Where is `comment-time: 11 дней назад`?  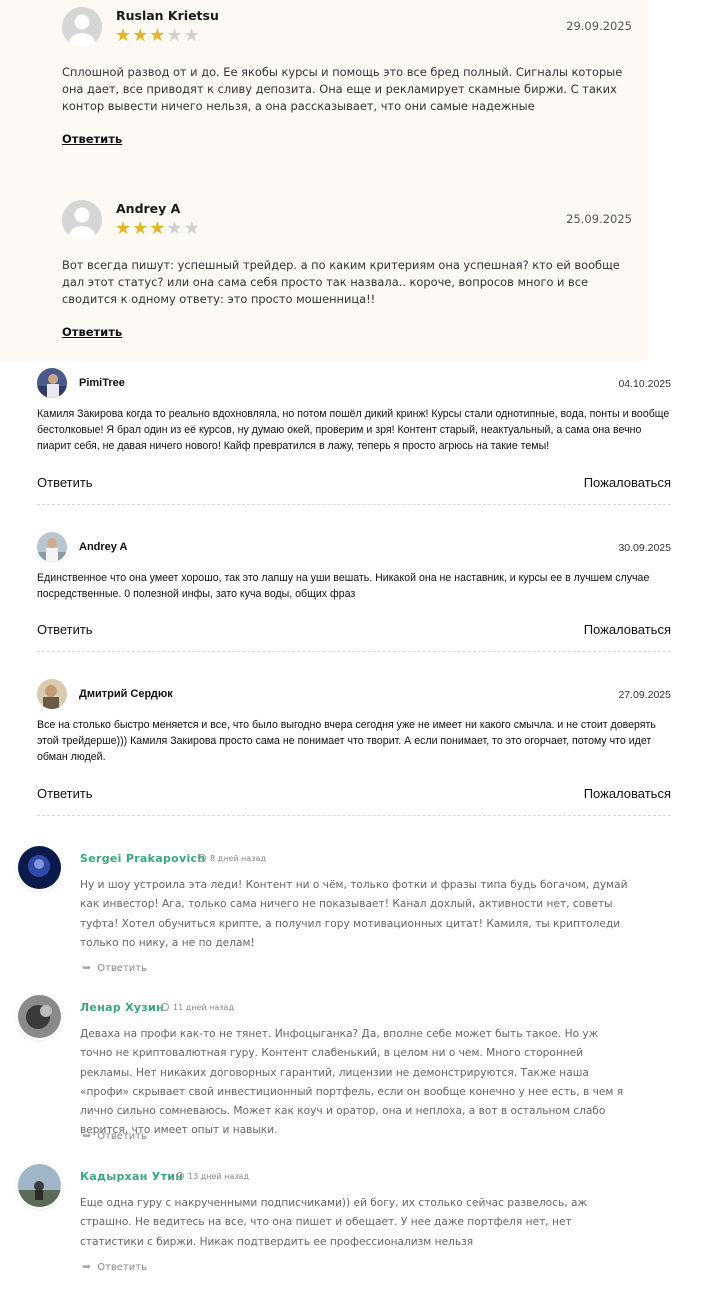
comment-time: 11 дней назад is located at coordinates (197, 1007).